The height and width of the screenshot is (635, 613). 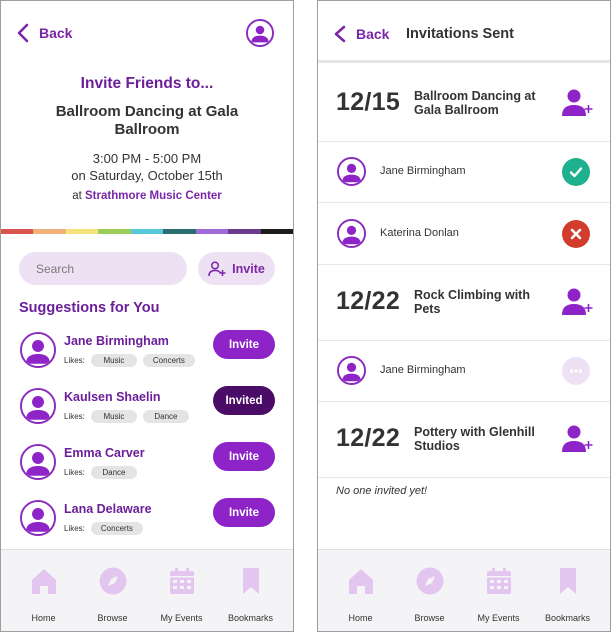 I want to click on profile-button, so click(x=260, y=33).